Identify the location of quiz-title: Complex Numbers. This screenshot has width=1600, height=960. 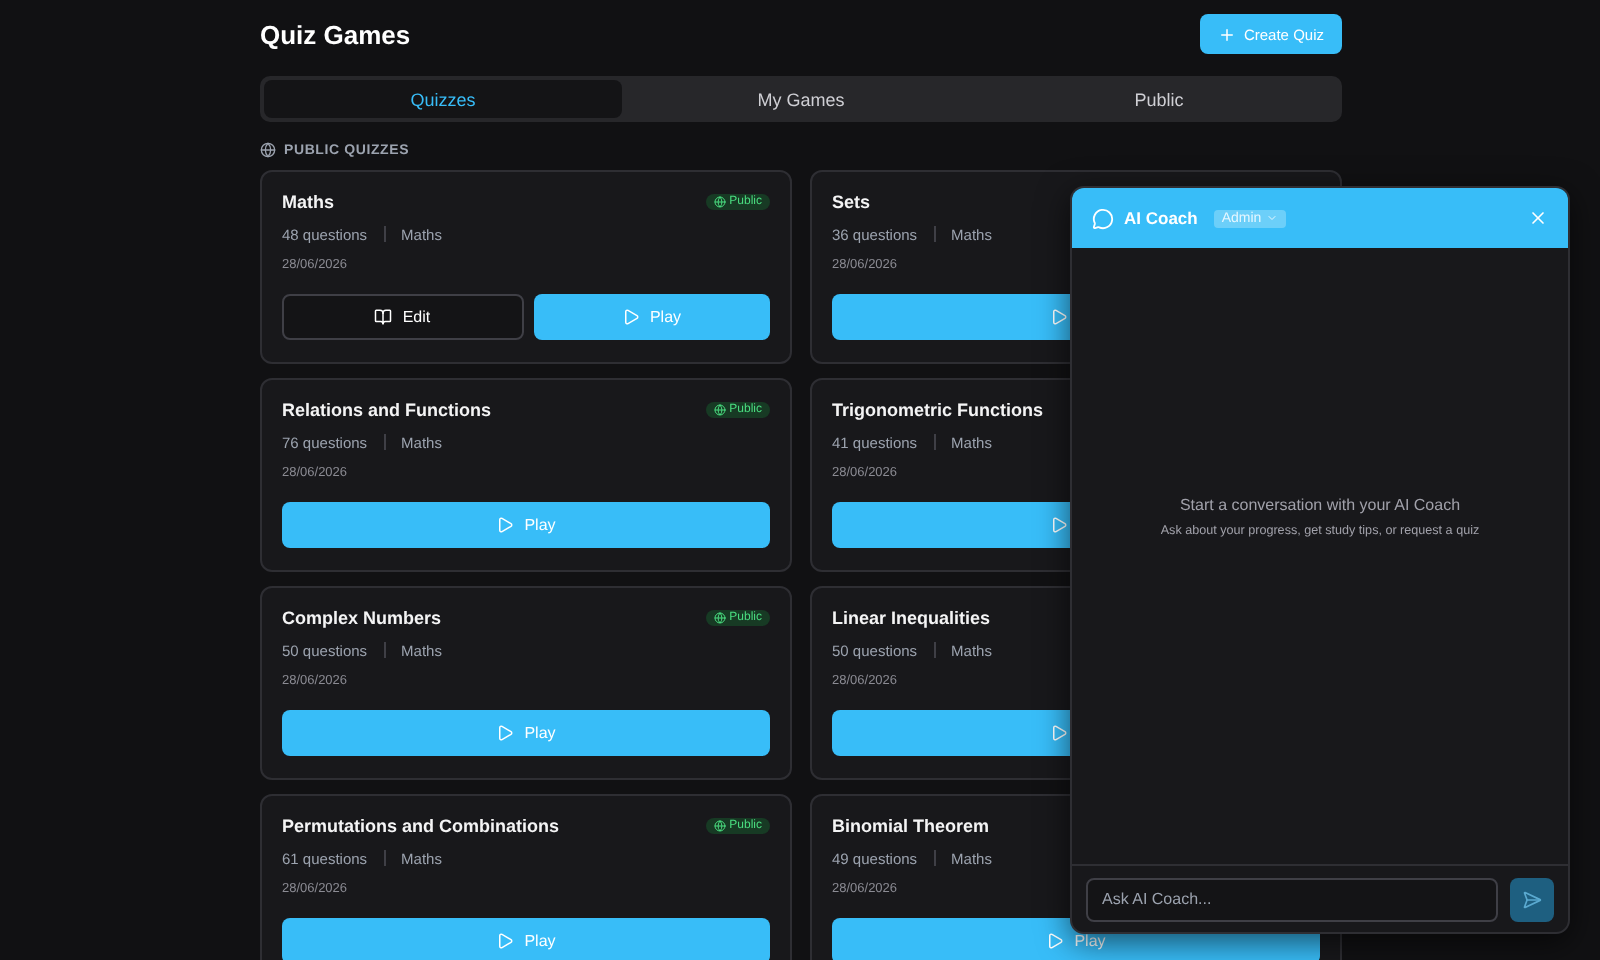
(362, 618).